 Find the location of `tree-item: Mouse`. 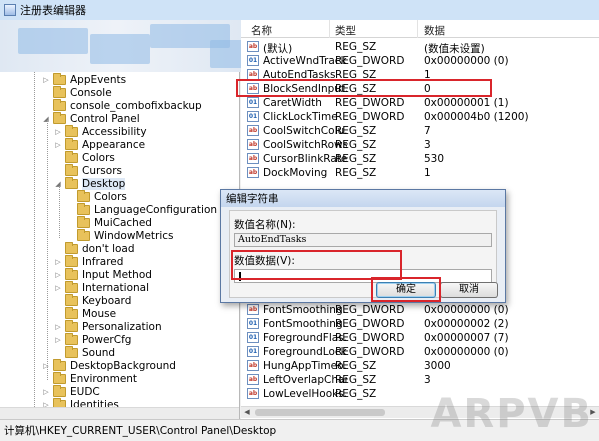

tree-item: Mouse is located at coordinates (85, 313).